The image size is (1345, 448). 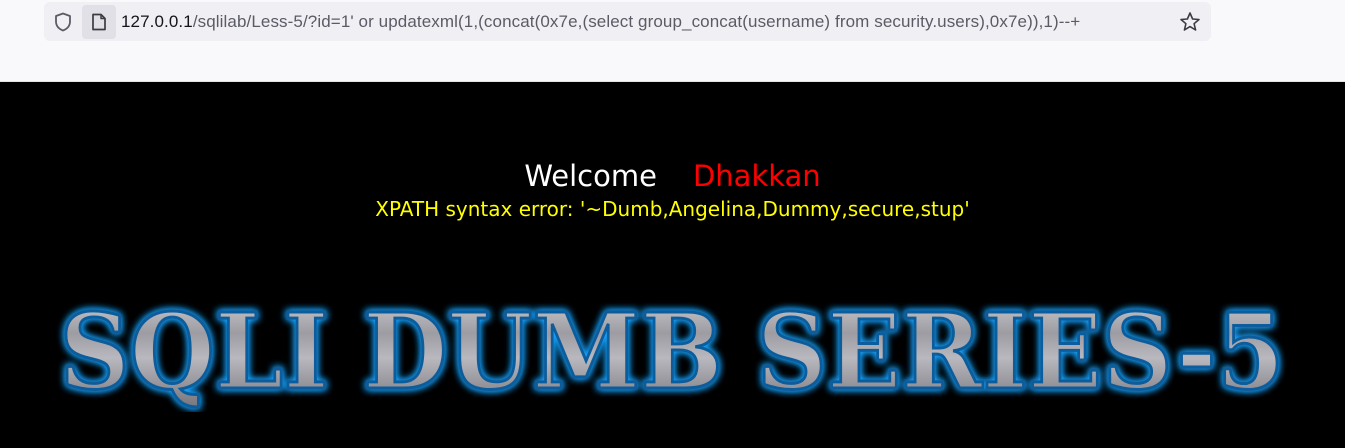 What do you see at coordinates (1190, 22) in the screenshot?
I see `star-icon` at bounding box center [1190, 22].